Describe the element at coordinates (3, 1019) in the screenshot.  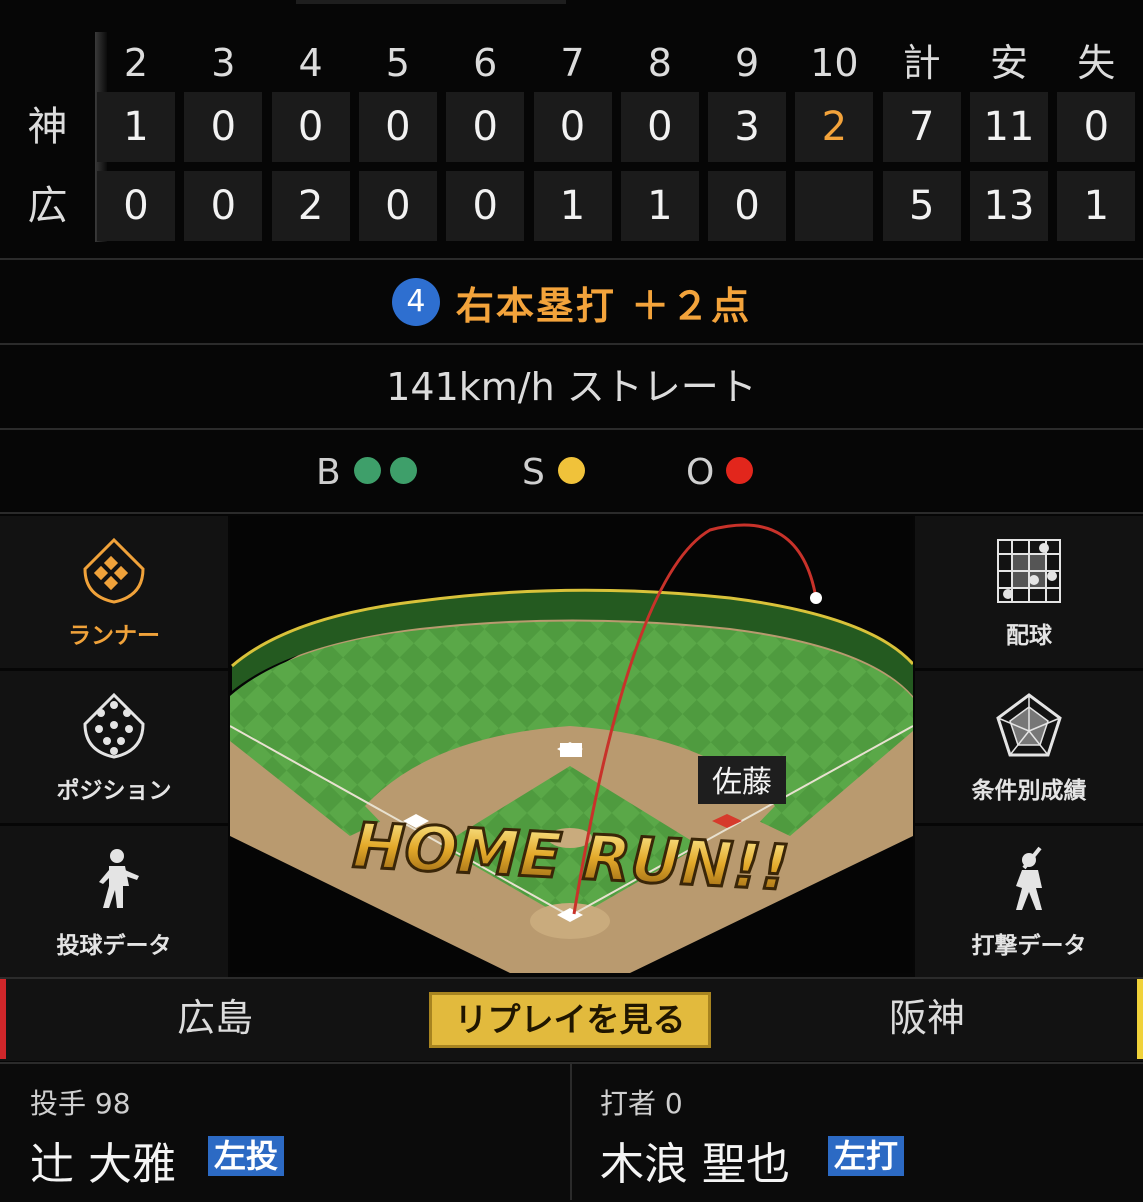
I see `hiroshima-color-bar` at that location.